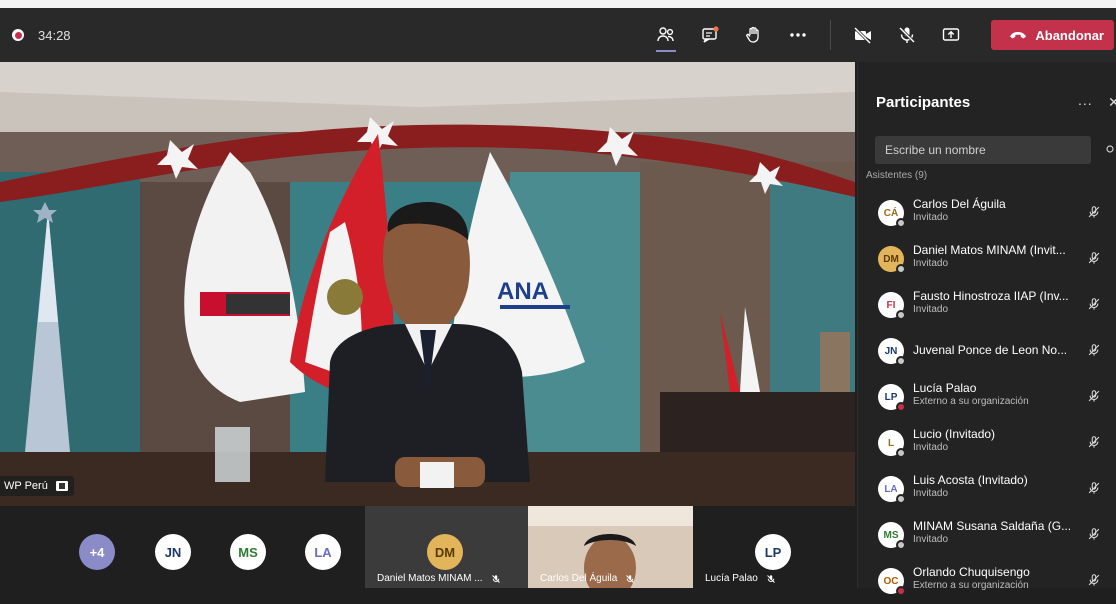 This screenshot has height=604, width=1116. Describe the element at coordinates (587, 578) in the screenshot. I see `tile-label: Carlos Del Águila` at that location.